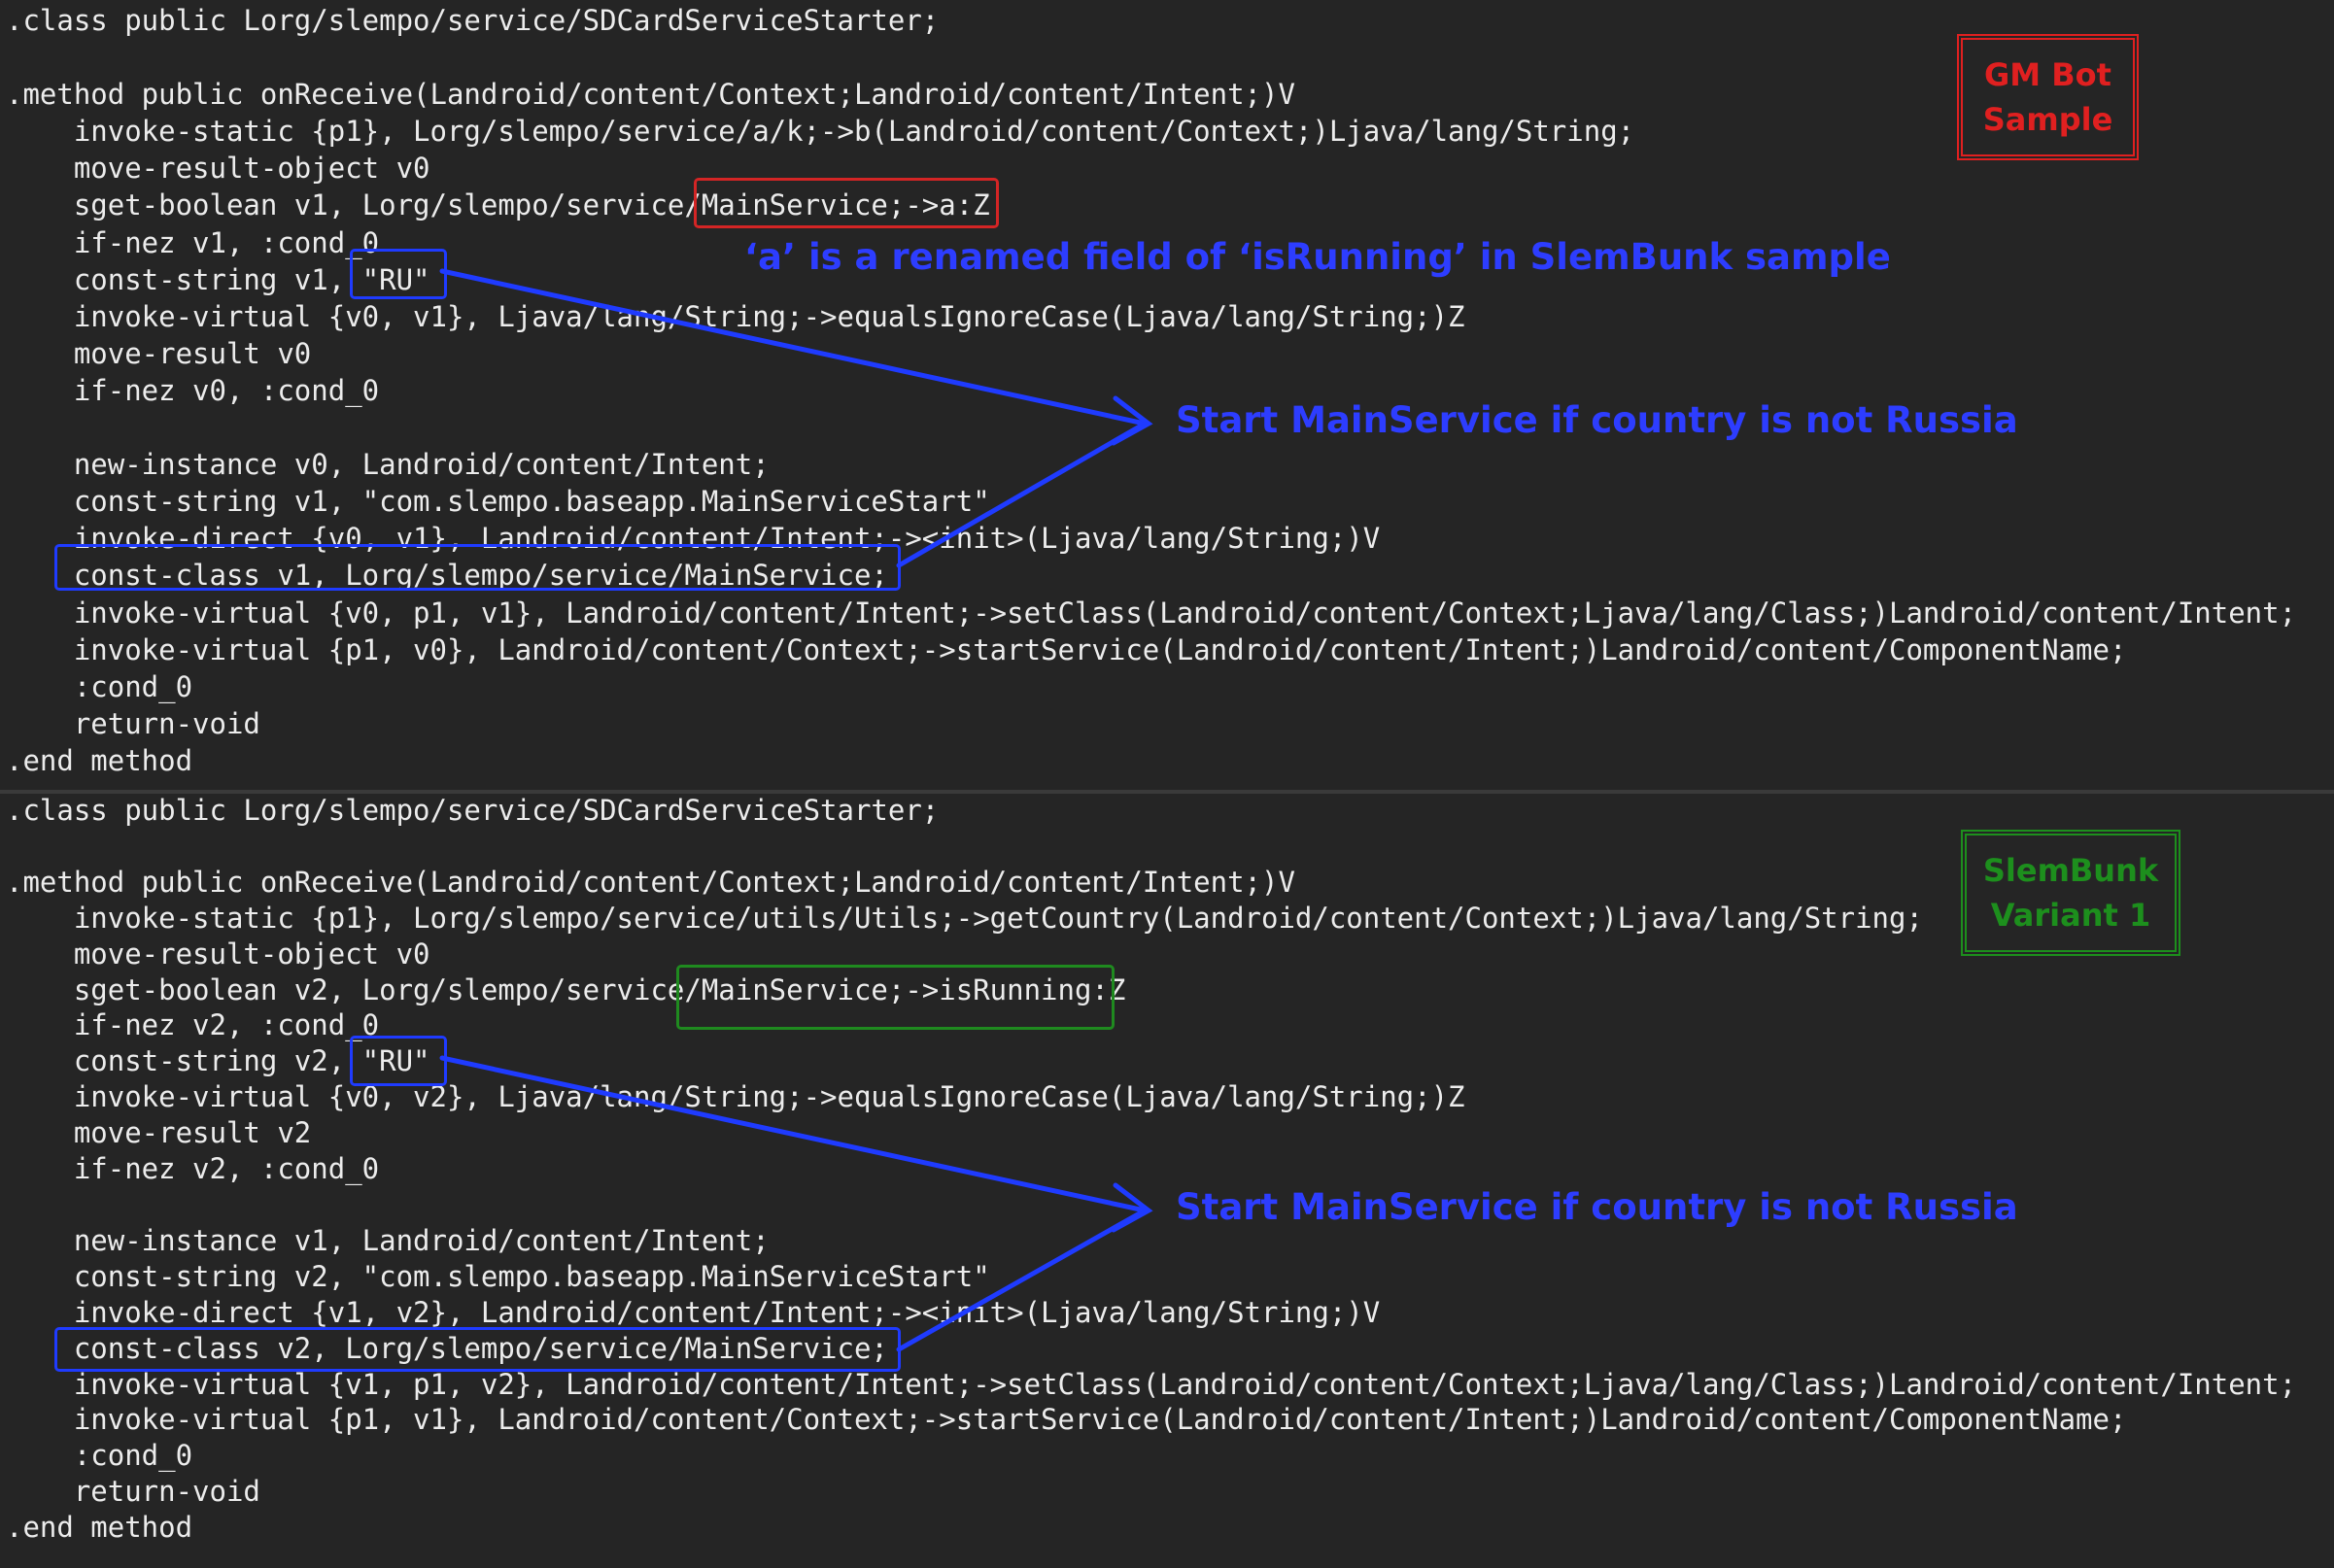  Describe the element at coordinates (2070, 870) in the screenshot. I see `sample-label-line: SlemBunk` at that location.